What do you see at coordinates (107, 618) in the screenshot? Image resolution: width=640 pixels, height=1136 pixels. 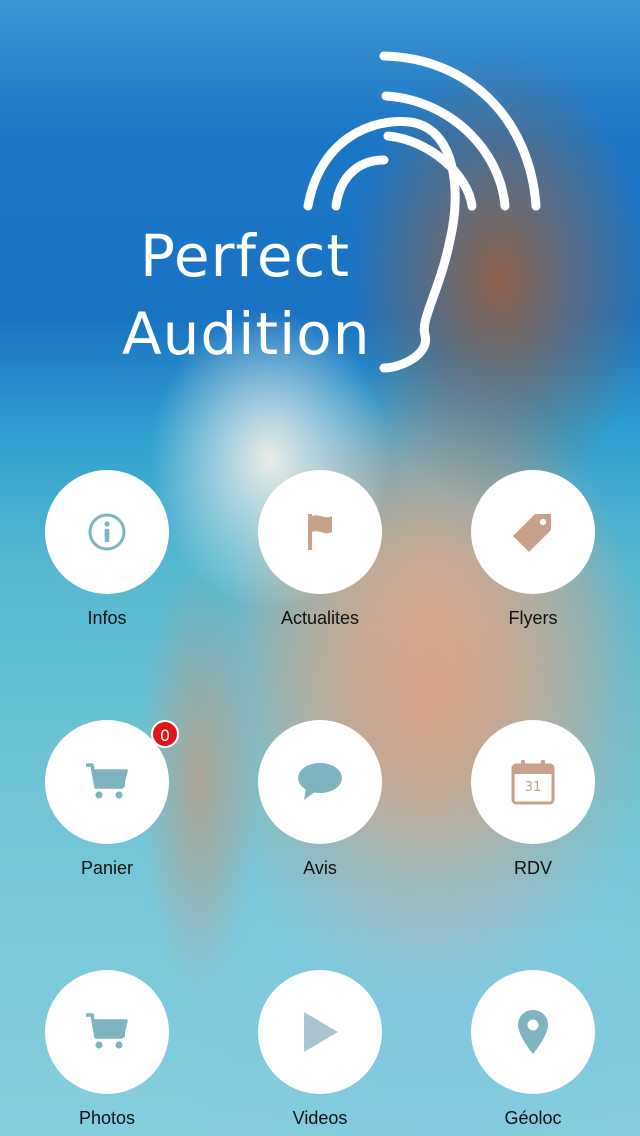 I see `tile-label-infos: Infos` at bounding box center [107, 618].